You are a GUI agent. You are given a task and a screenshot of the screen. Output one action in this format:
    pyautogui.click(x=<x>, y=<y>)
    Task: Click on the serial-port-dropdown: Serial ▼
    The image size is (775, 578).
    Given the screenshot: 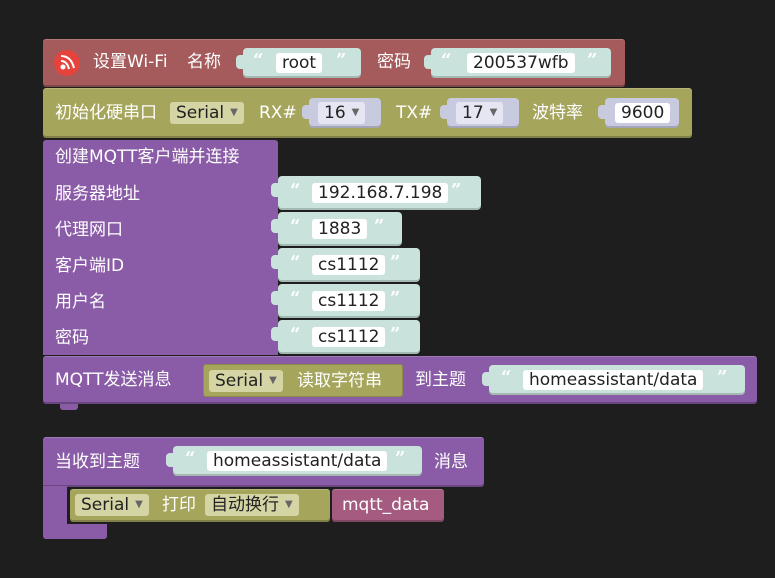 What is the action you would take?
    pyautogui.click(x=207, y=113)
    